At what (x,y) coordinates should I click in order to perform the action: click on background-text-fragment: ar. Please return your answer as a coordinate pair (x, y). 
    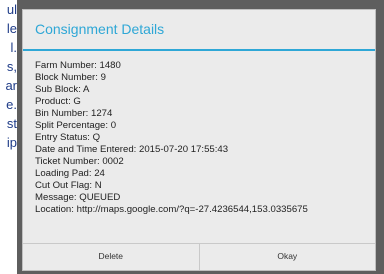
    Looking at the image, I should click on (11, 85).